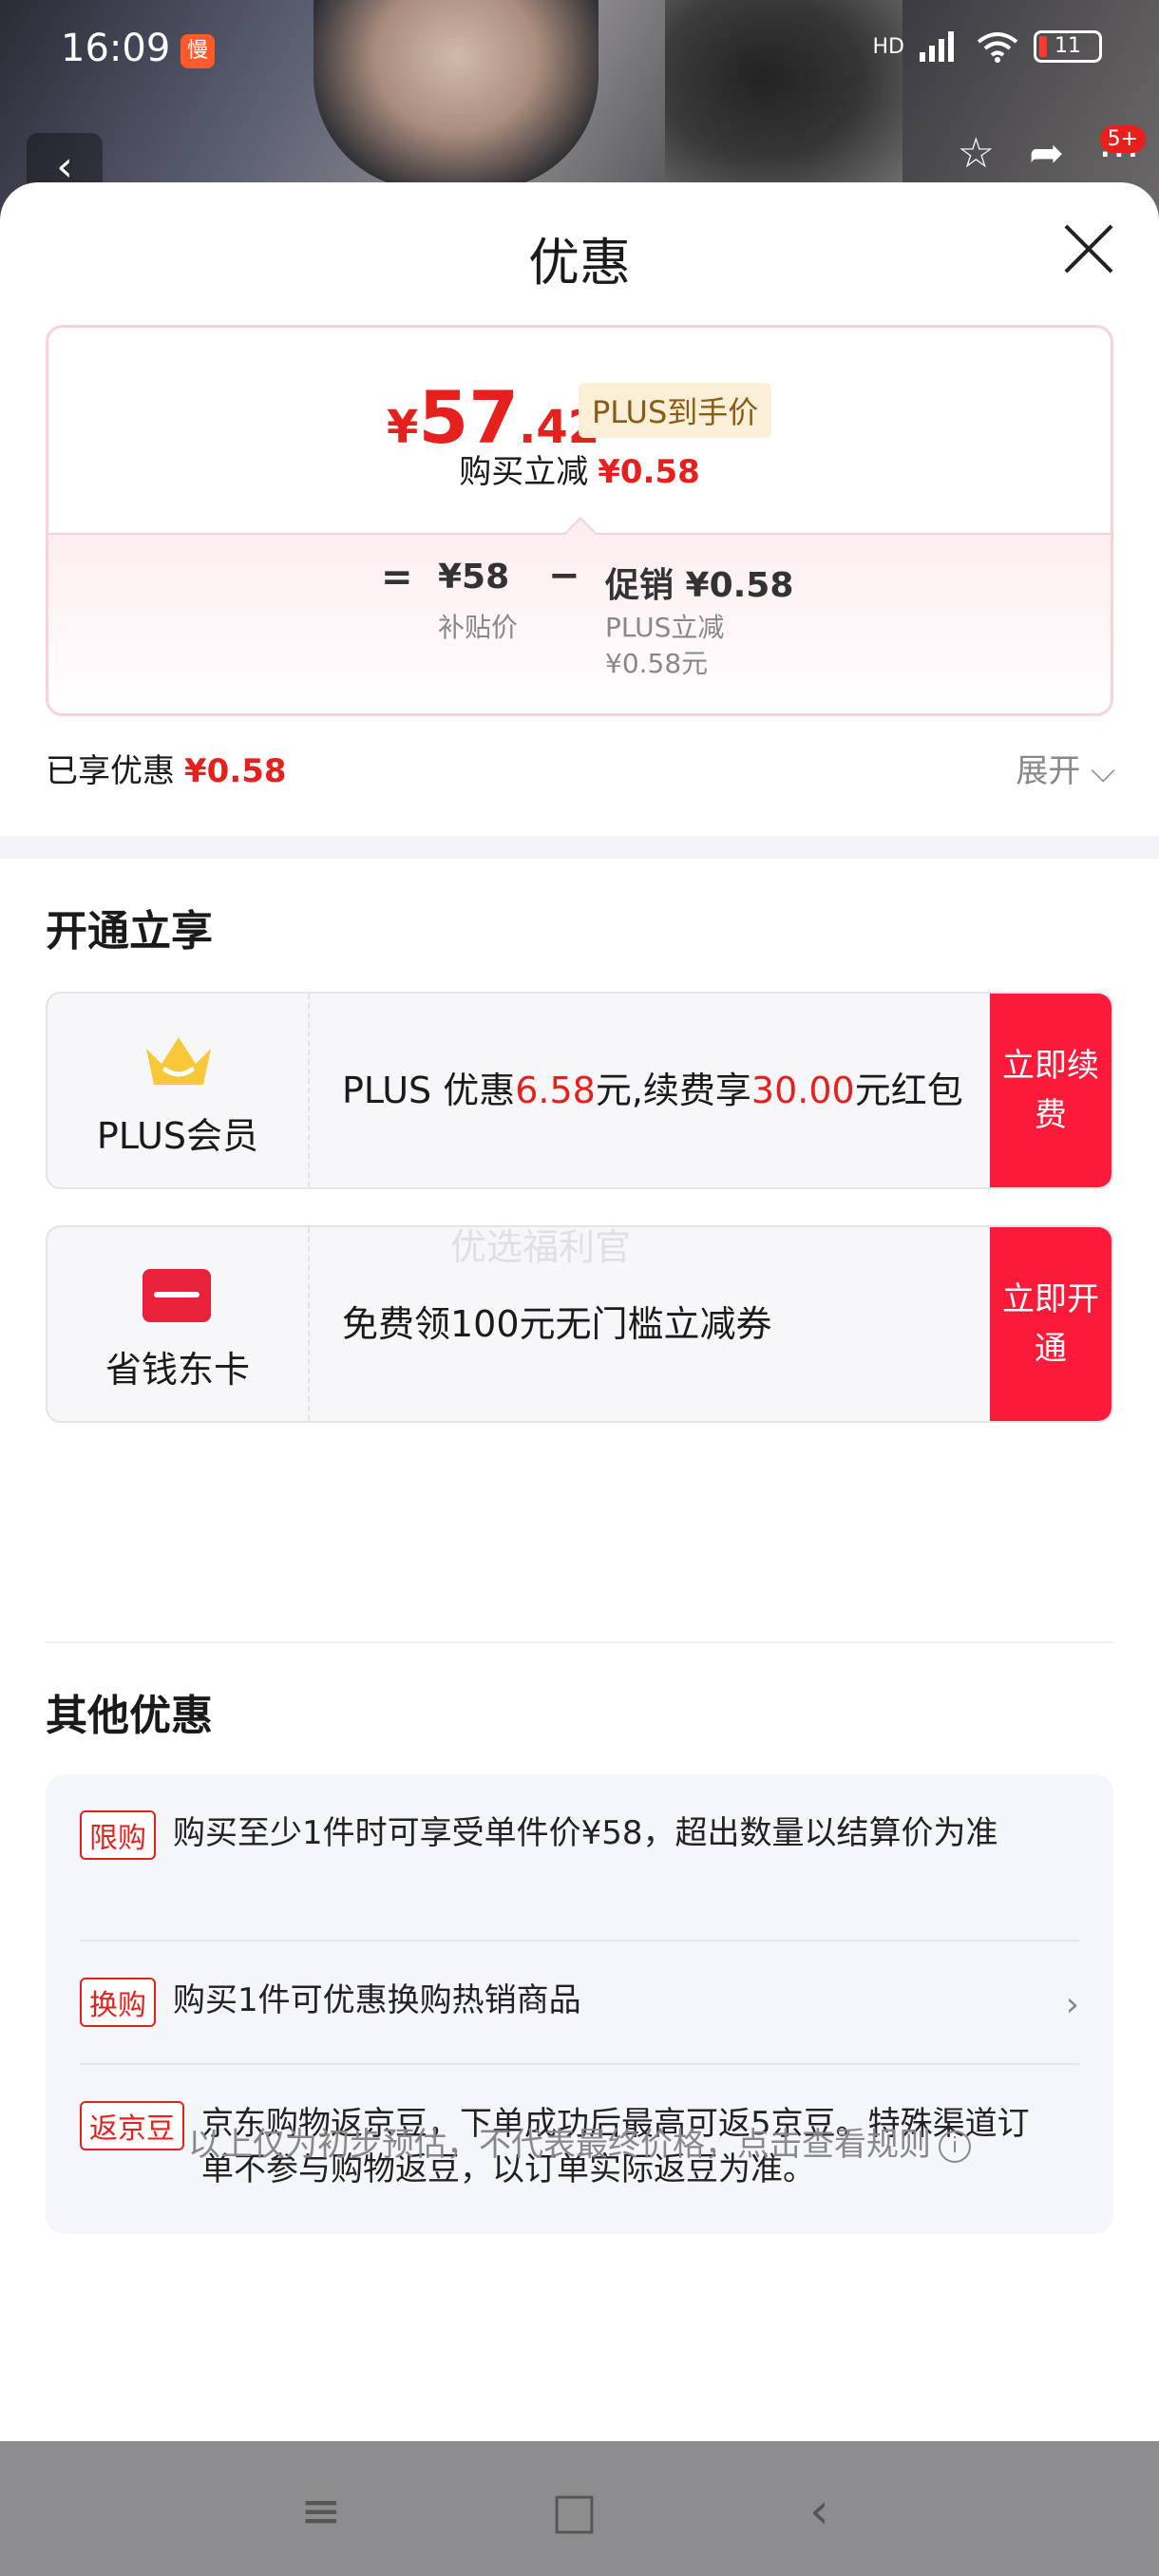  Describe the element at coordinates (579, 52) in the screenshot. I see `status-bar: 16:09 慢 HD 11` at that location.